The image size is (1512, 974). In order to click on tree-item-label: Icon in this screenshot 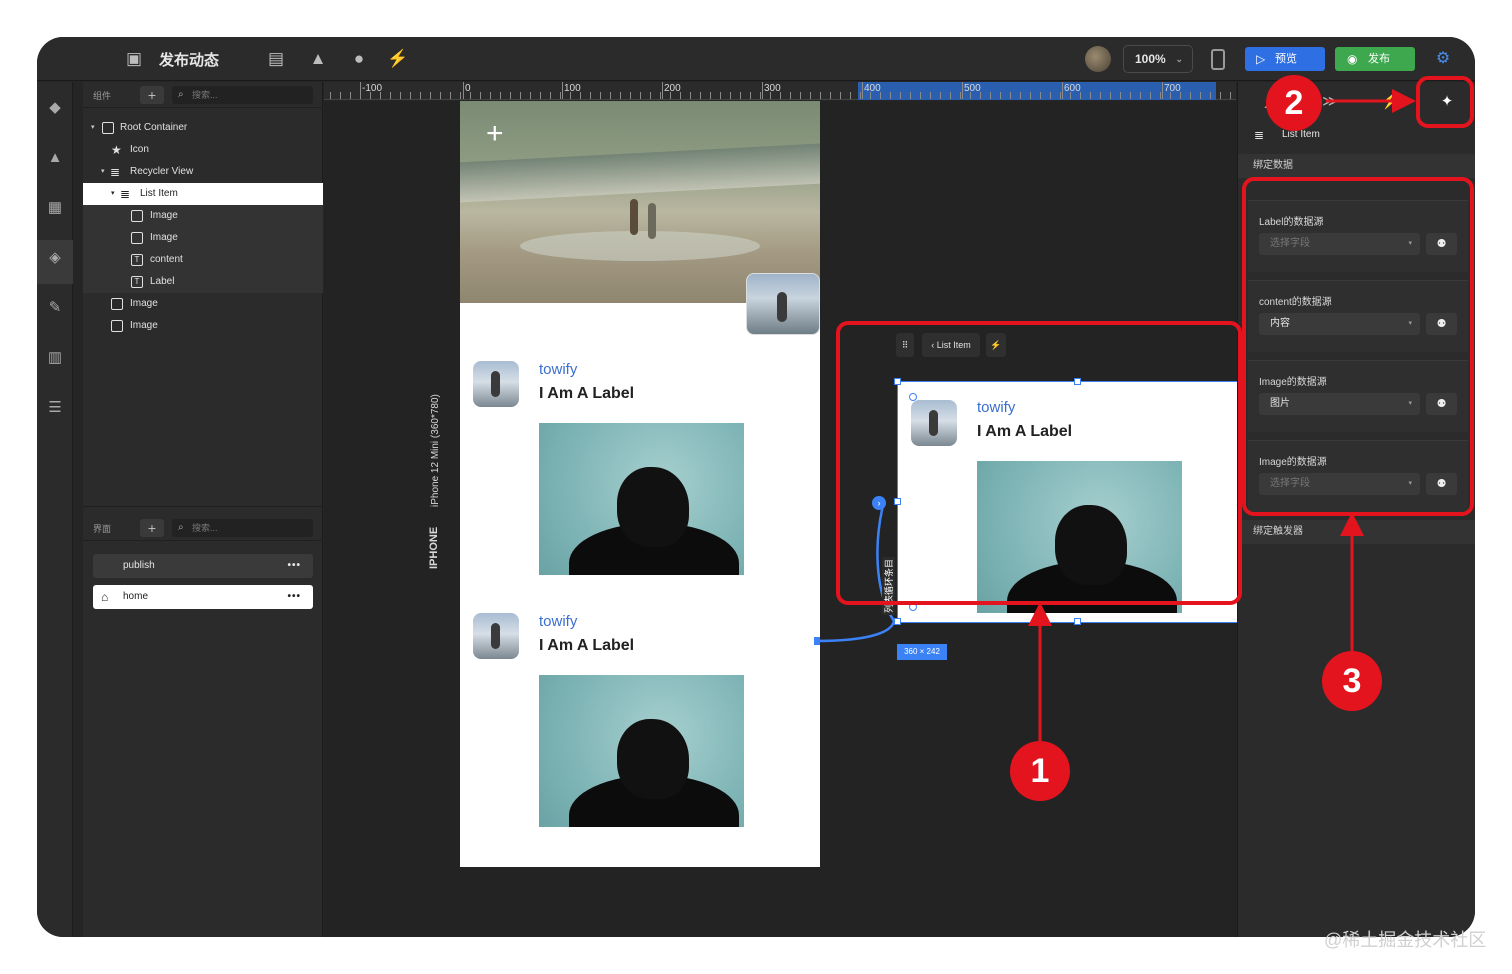, I will do `click(139, 149)`.